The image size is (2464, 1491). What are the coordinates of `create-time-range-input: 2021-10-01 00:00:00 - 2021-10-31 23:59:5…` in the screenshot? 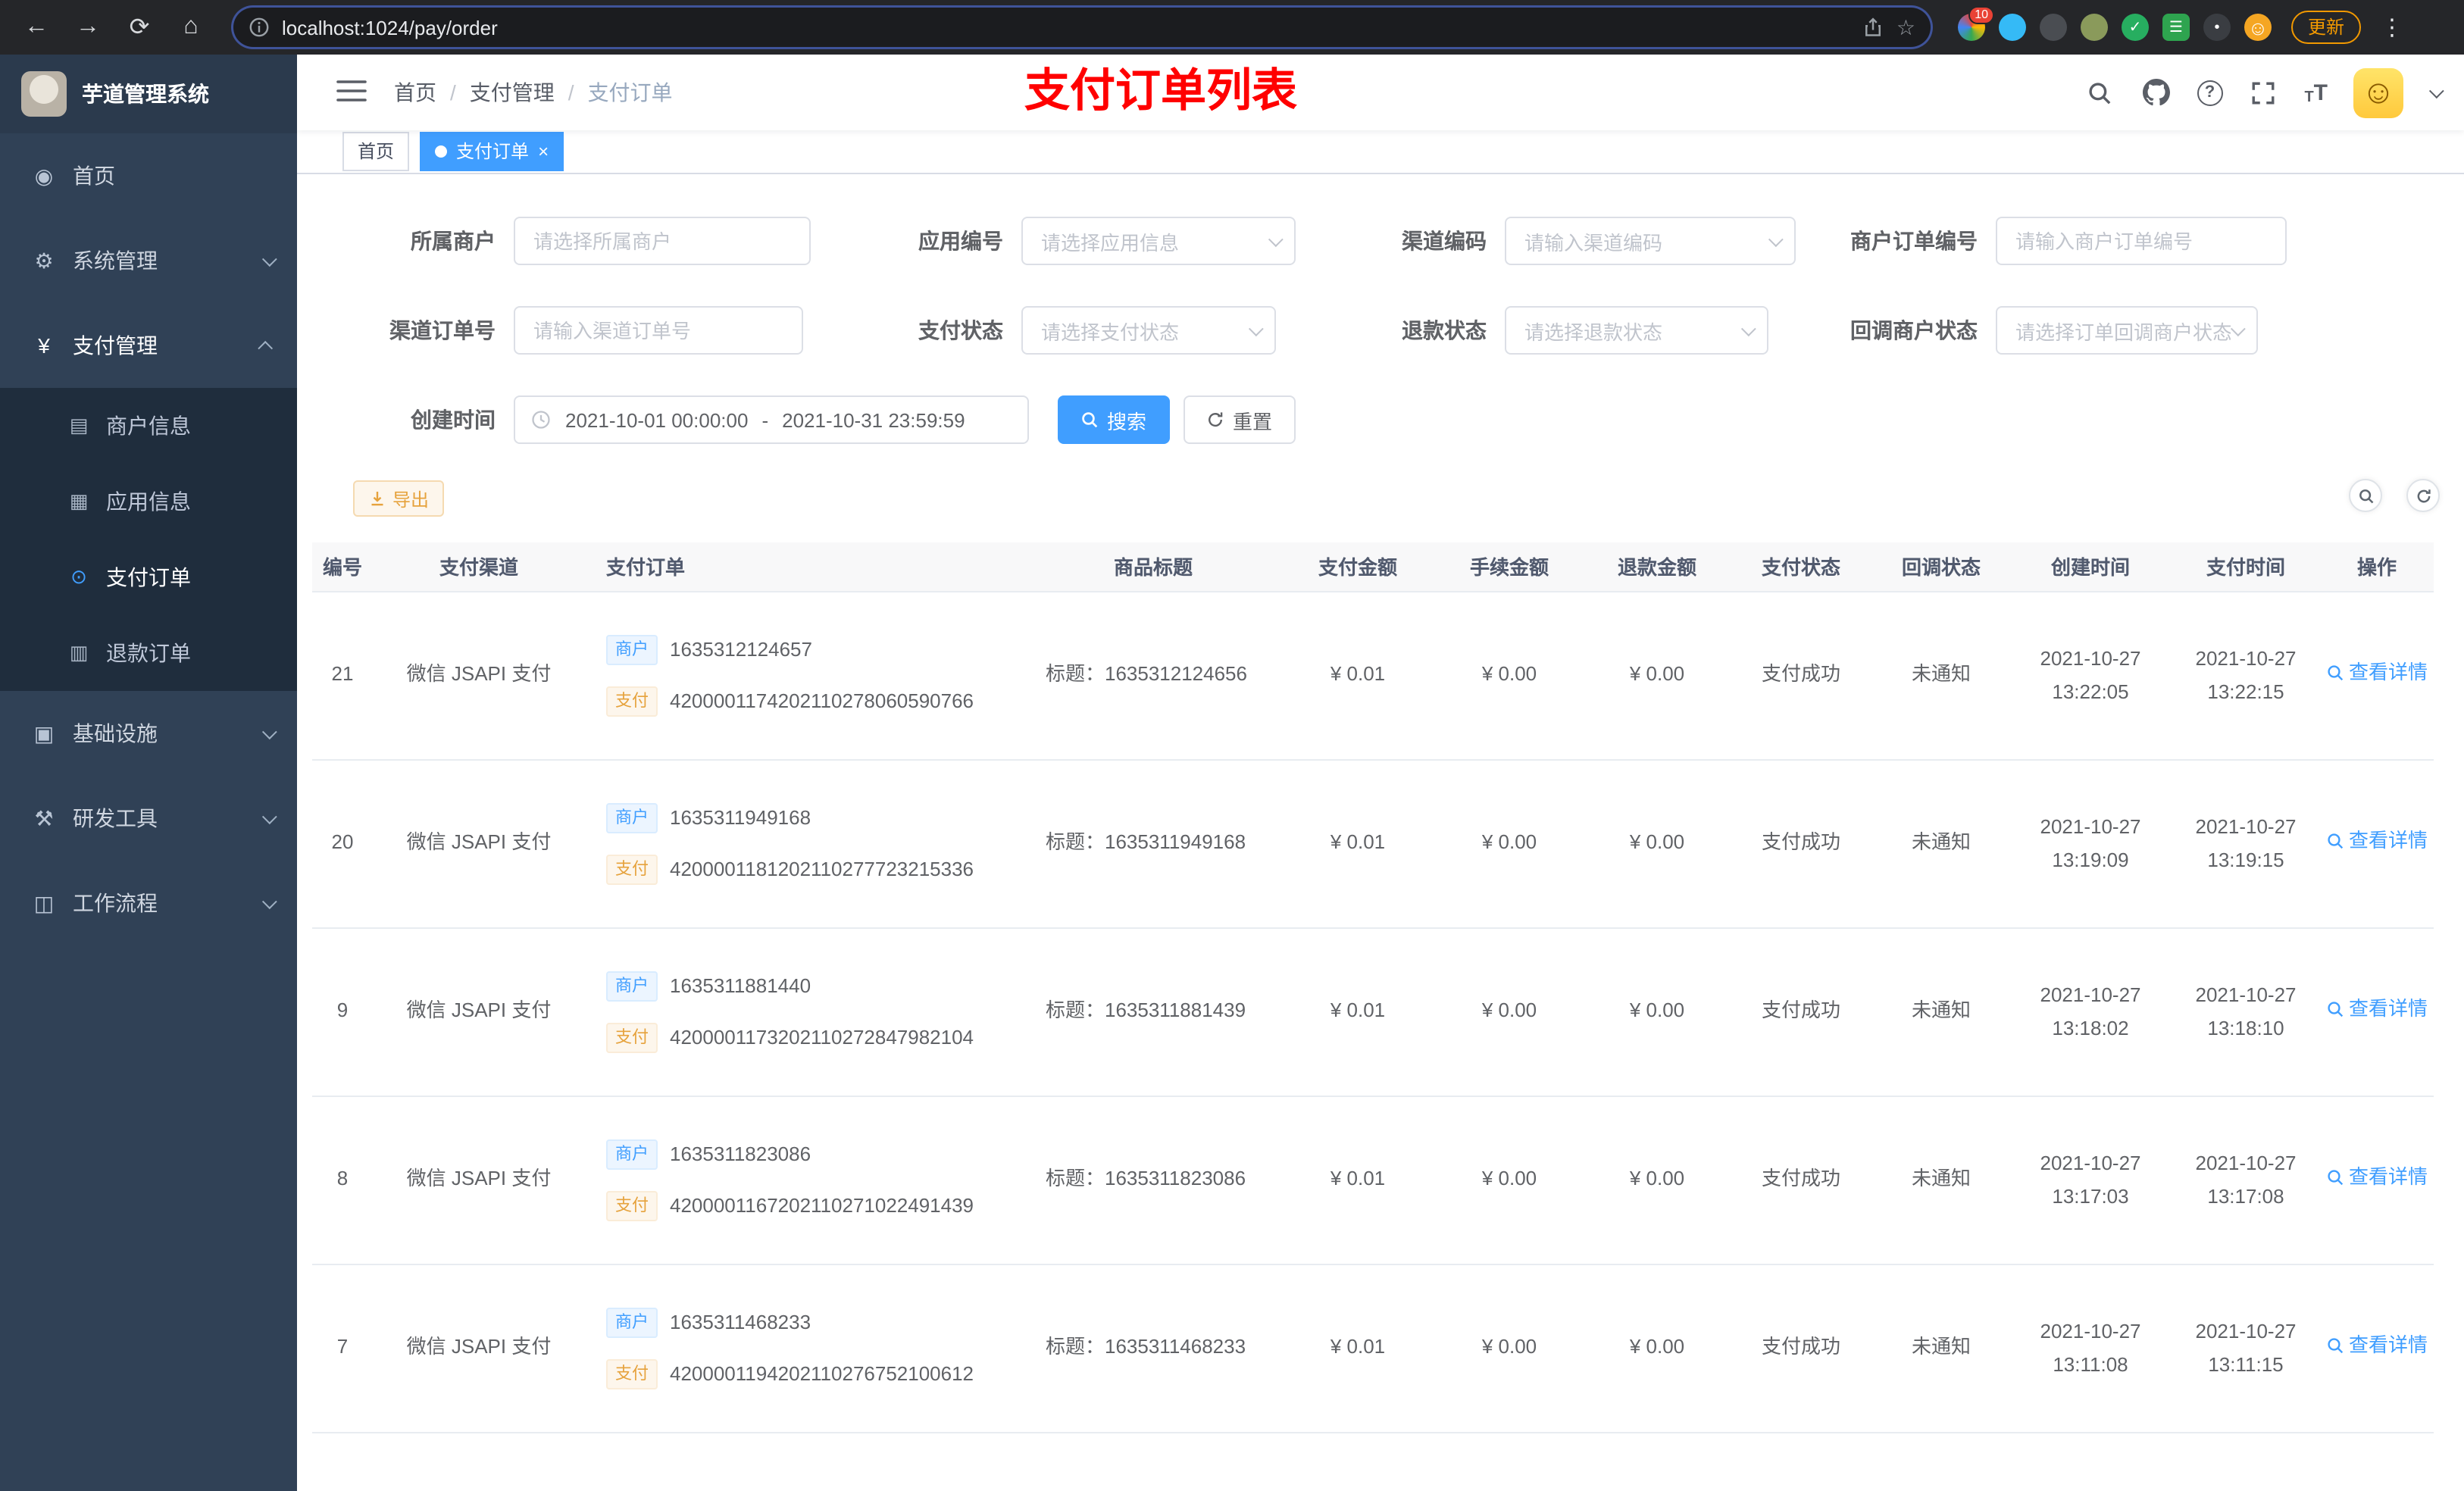 It's located at (771, 419).